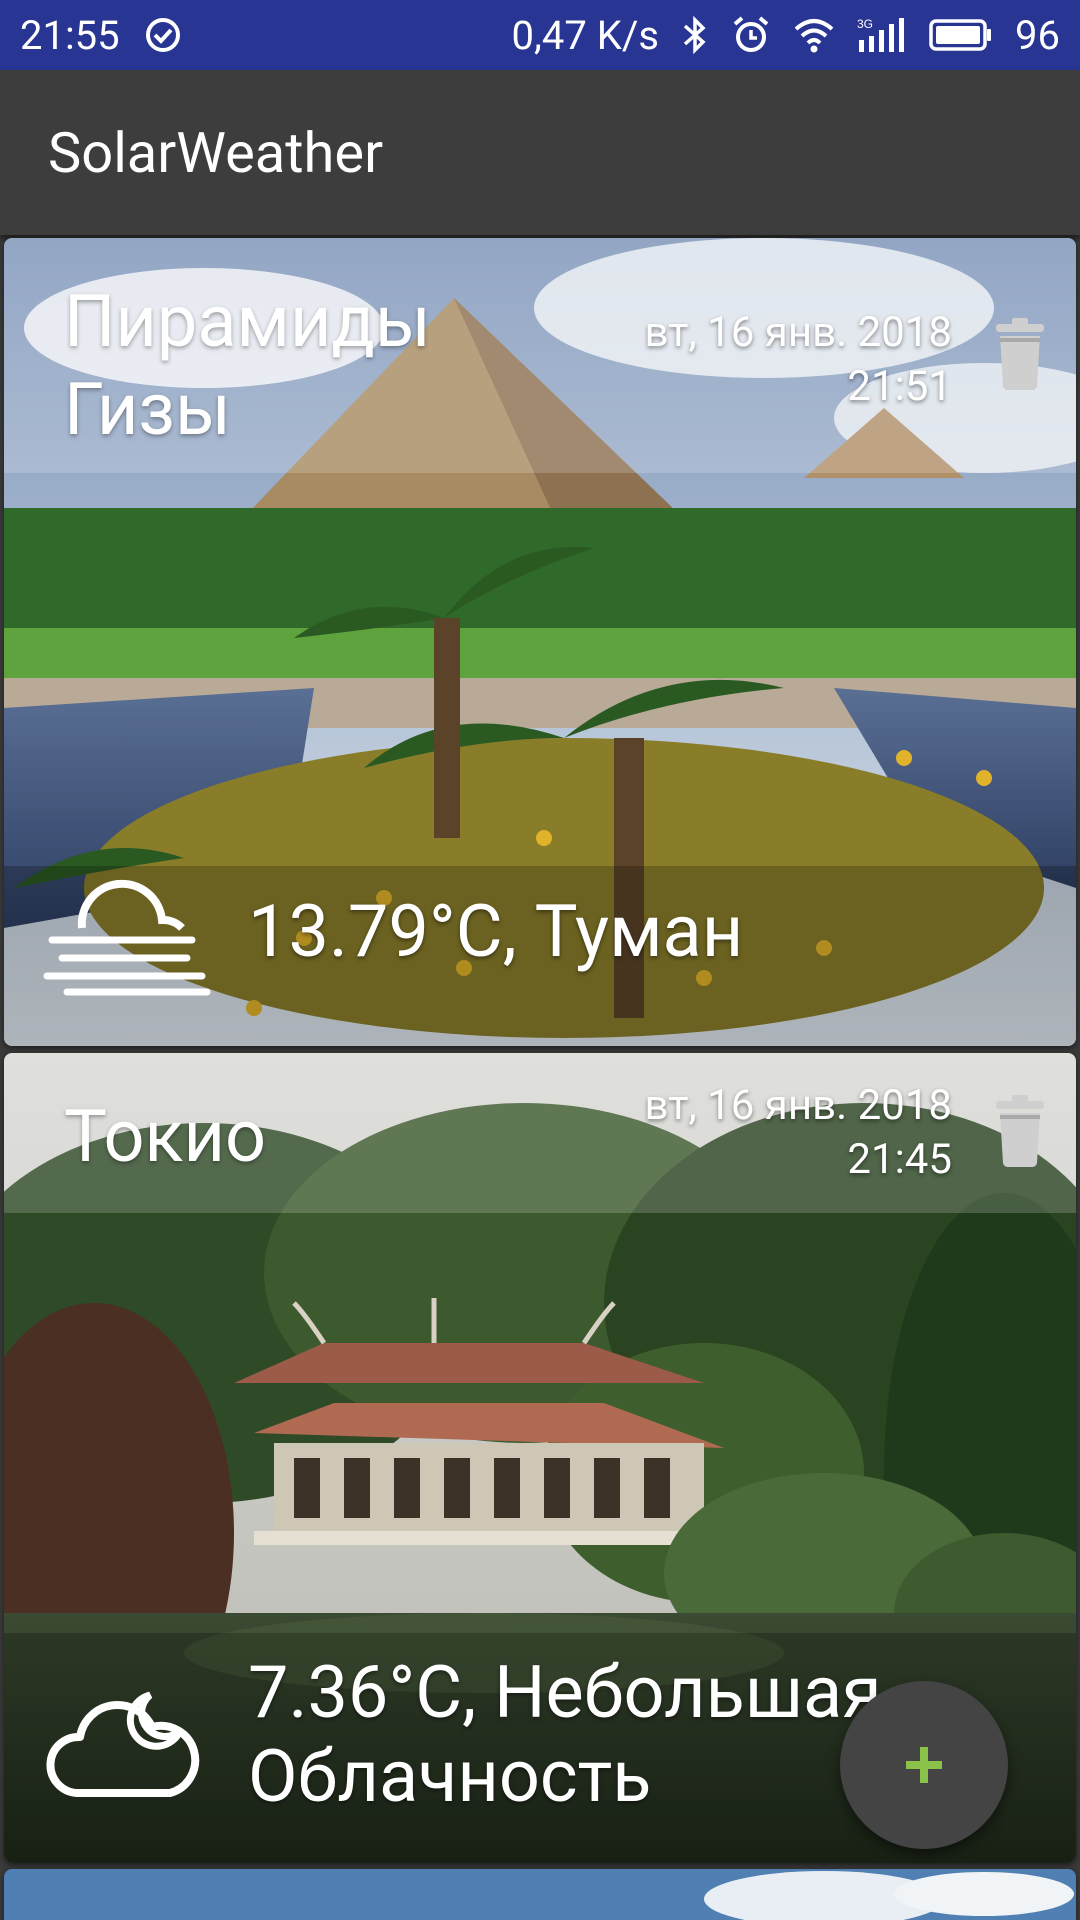 This screenshot has width=1080, height=1920. I want to click on update-time: 21:45, so click(899, 1159).